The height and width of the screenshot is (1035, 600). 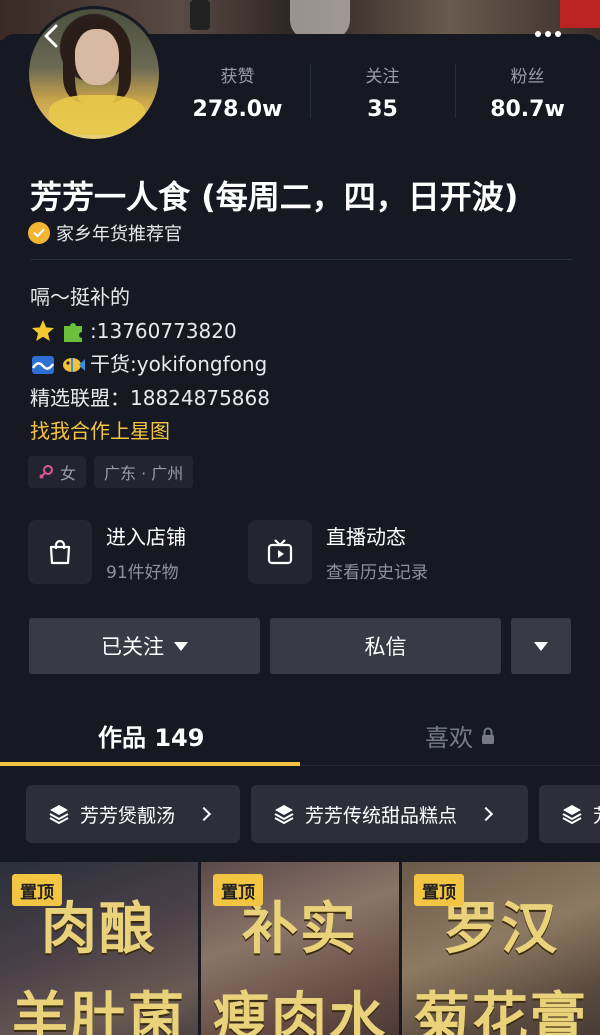 What do you see at coordinates (382, 109) in the screenshot?
I see `stat-value: 35` at bounding box center [382, 109].